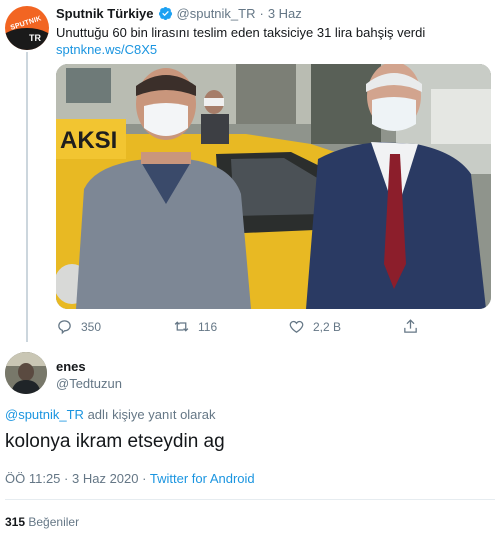 The image size is (500, 537). I want to click on reply-time: ÖÖ 11:25, so click(32, 478).